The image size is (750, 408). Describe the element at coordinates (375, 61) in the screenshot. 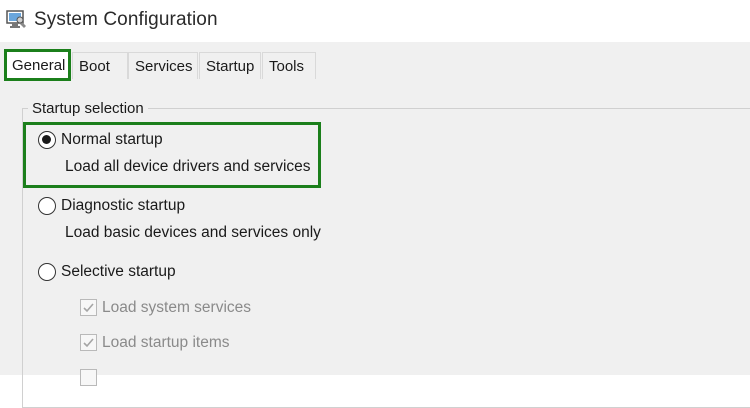

I see `tab-strip: General Boot Services Startup Tools` at that location.